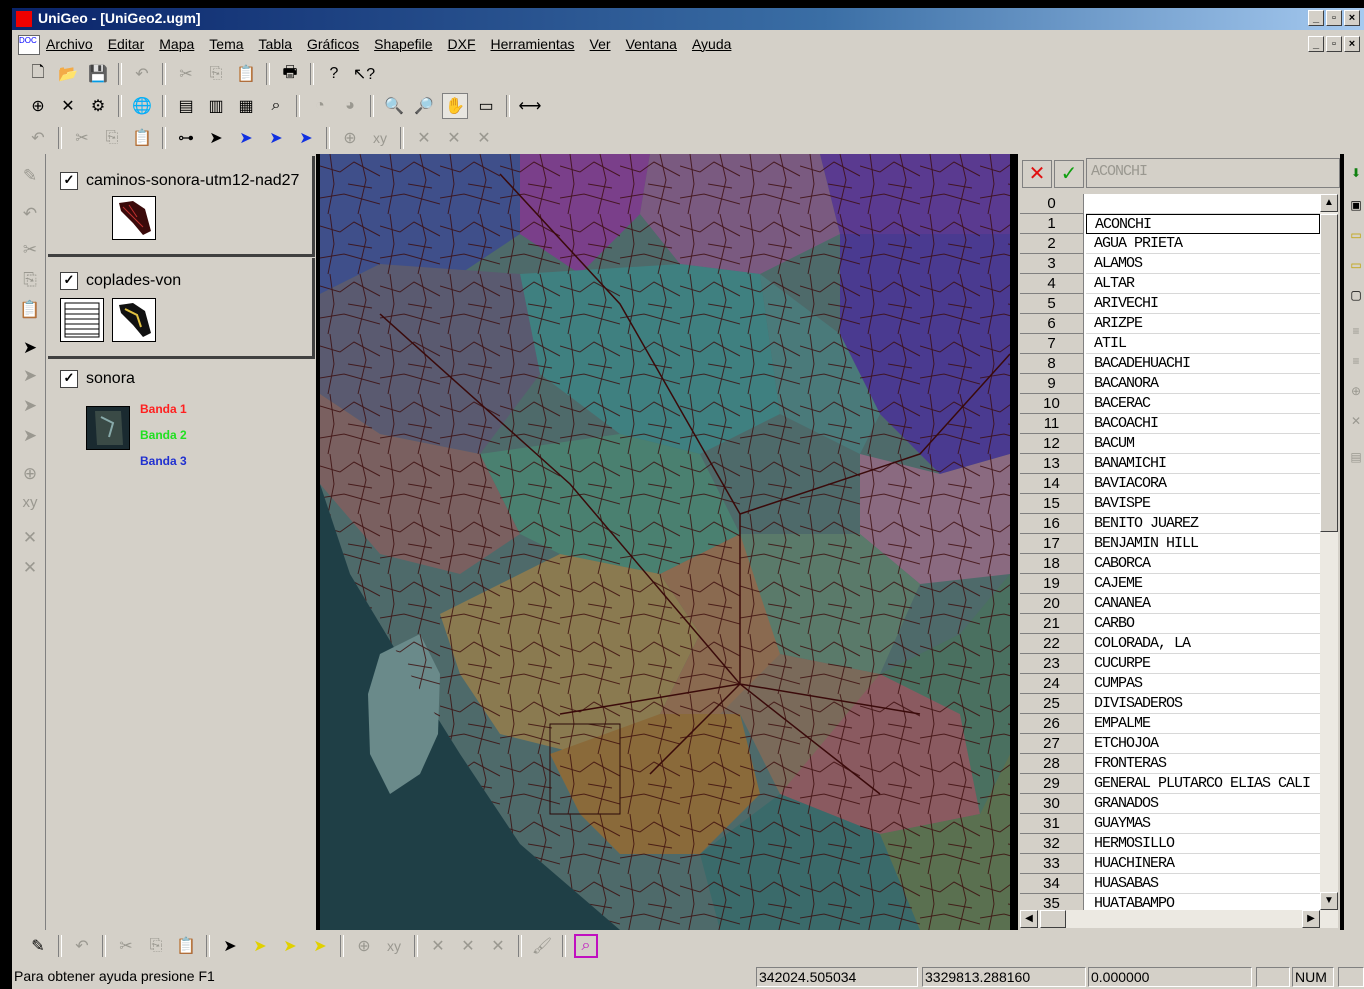 Image resolution: width=1364 pixels, height=989 pixels. I want to click on table-cell: HUATABAMPO, so click(1203, 902).